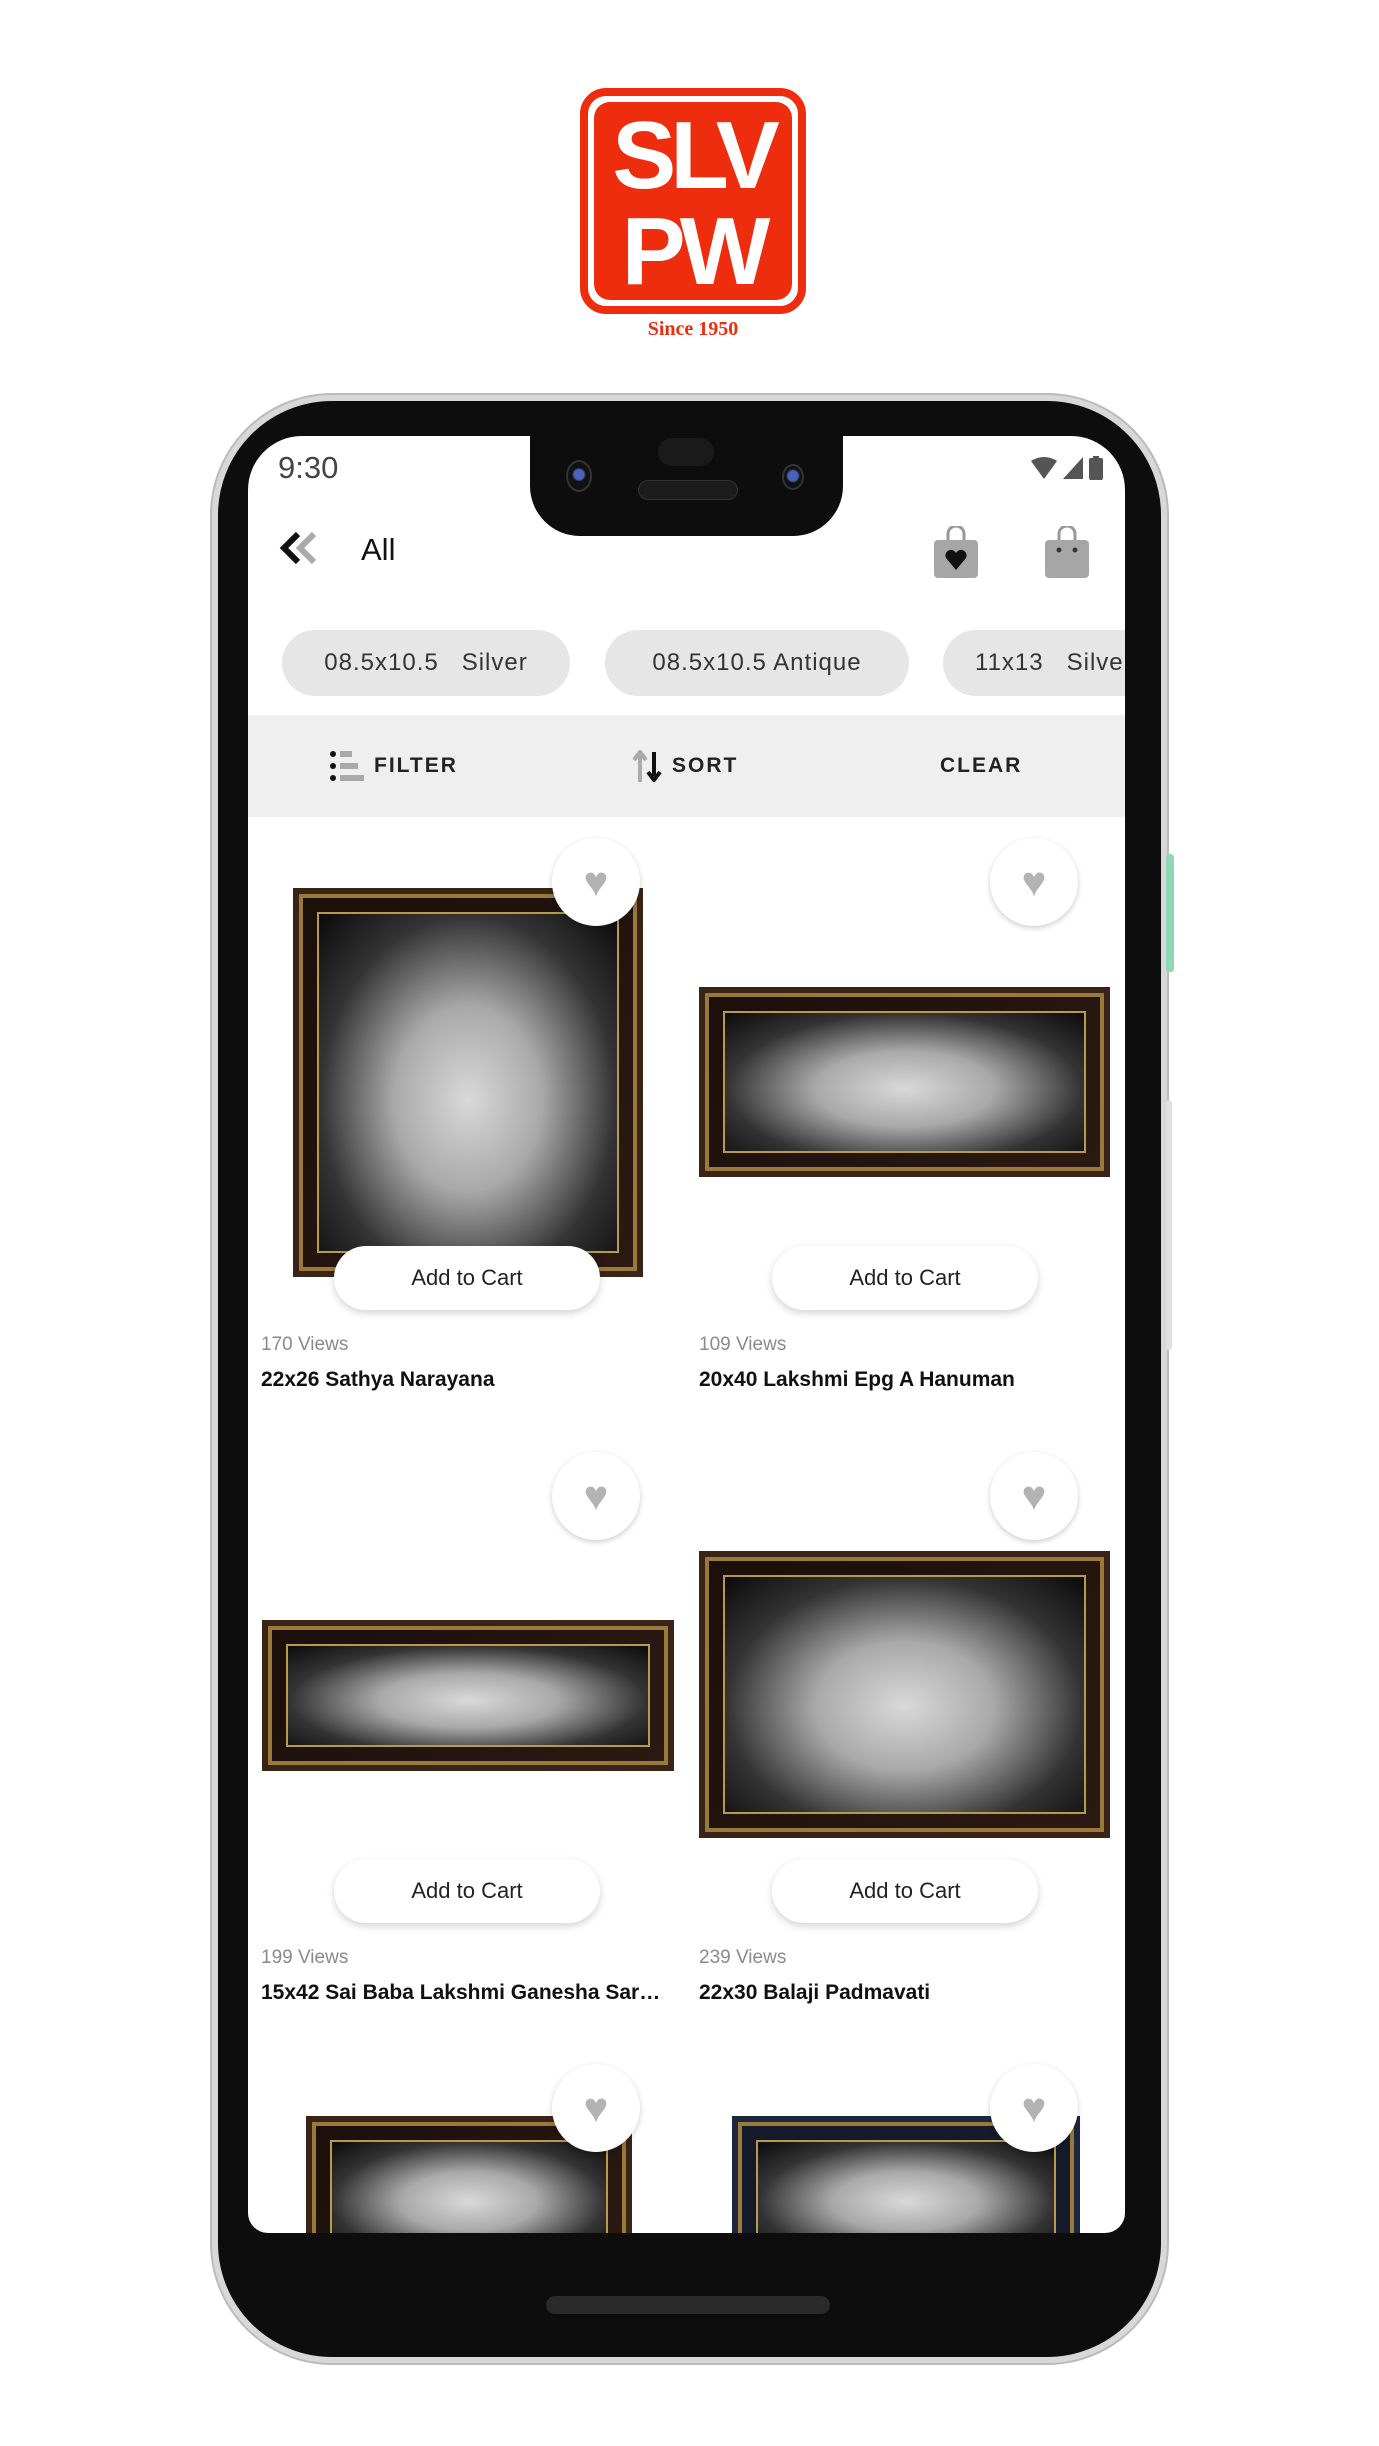 Image resolution: width=1379 pixels, height=2446 pixels. I want to click on sort-button: SORT, so click(685, 766).